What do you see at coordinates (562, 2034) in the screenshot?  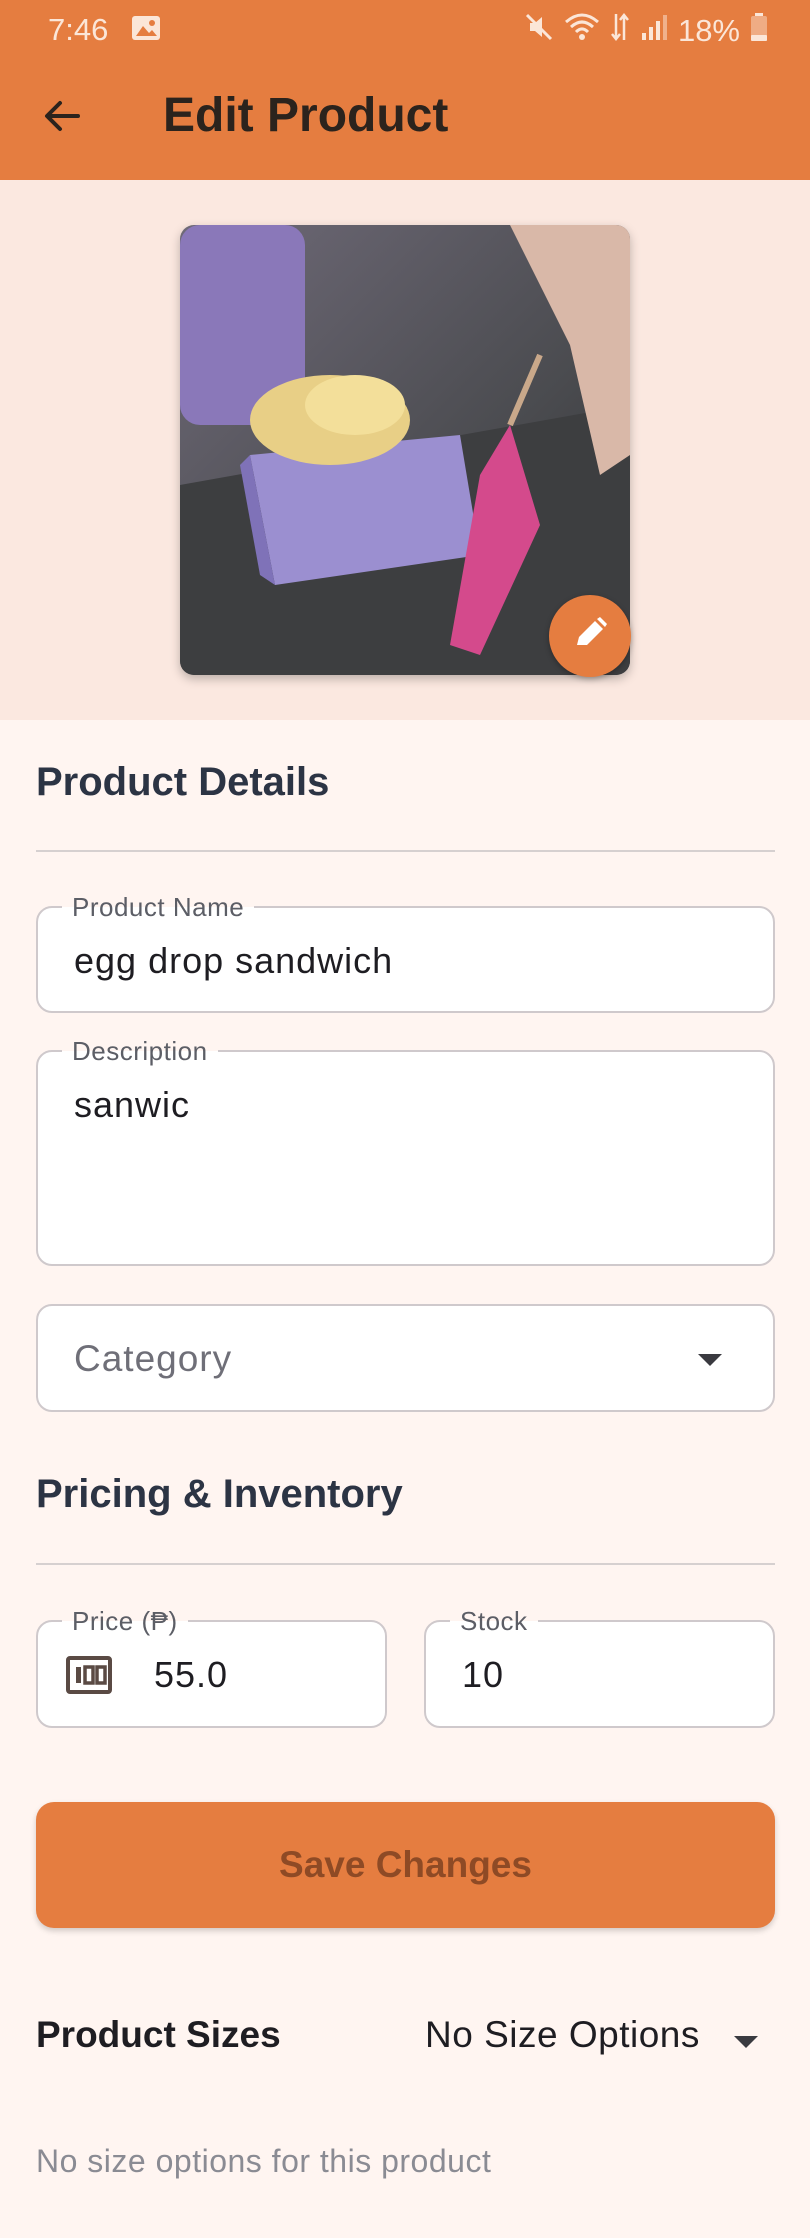 I see `size-options-value: No Size Options` at bounding box center [562, 2034].